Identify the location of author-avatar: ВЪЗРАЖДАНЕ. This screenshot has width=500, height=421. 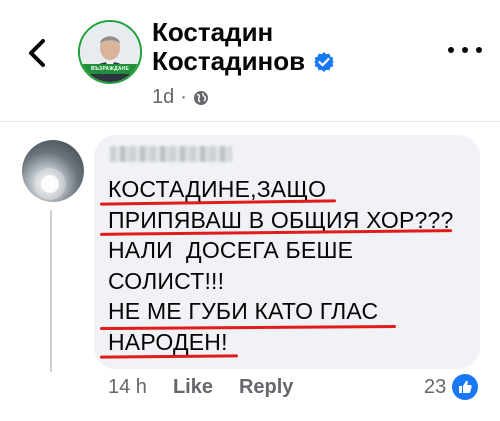
(110, 52).